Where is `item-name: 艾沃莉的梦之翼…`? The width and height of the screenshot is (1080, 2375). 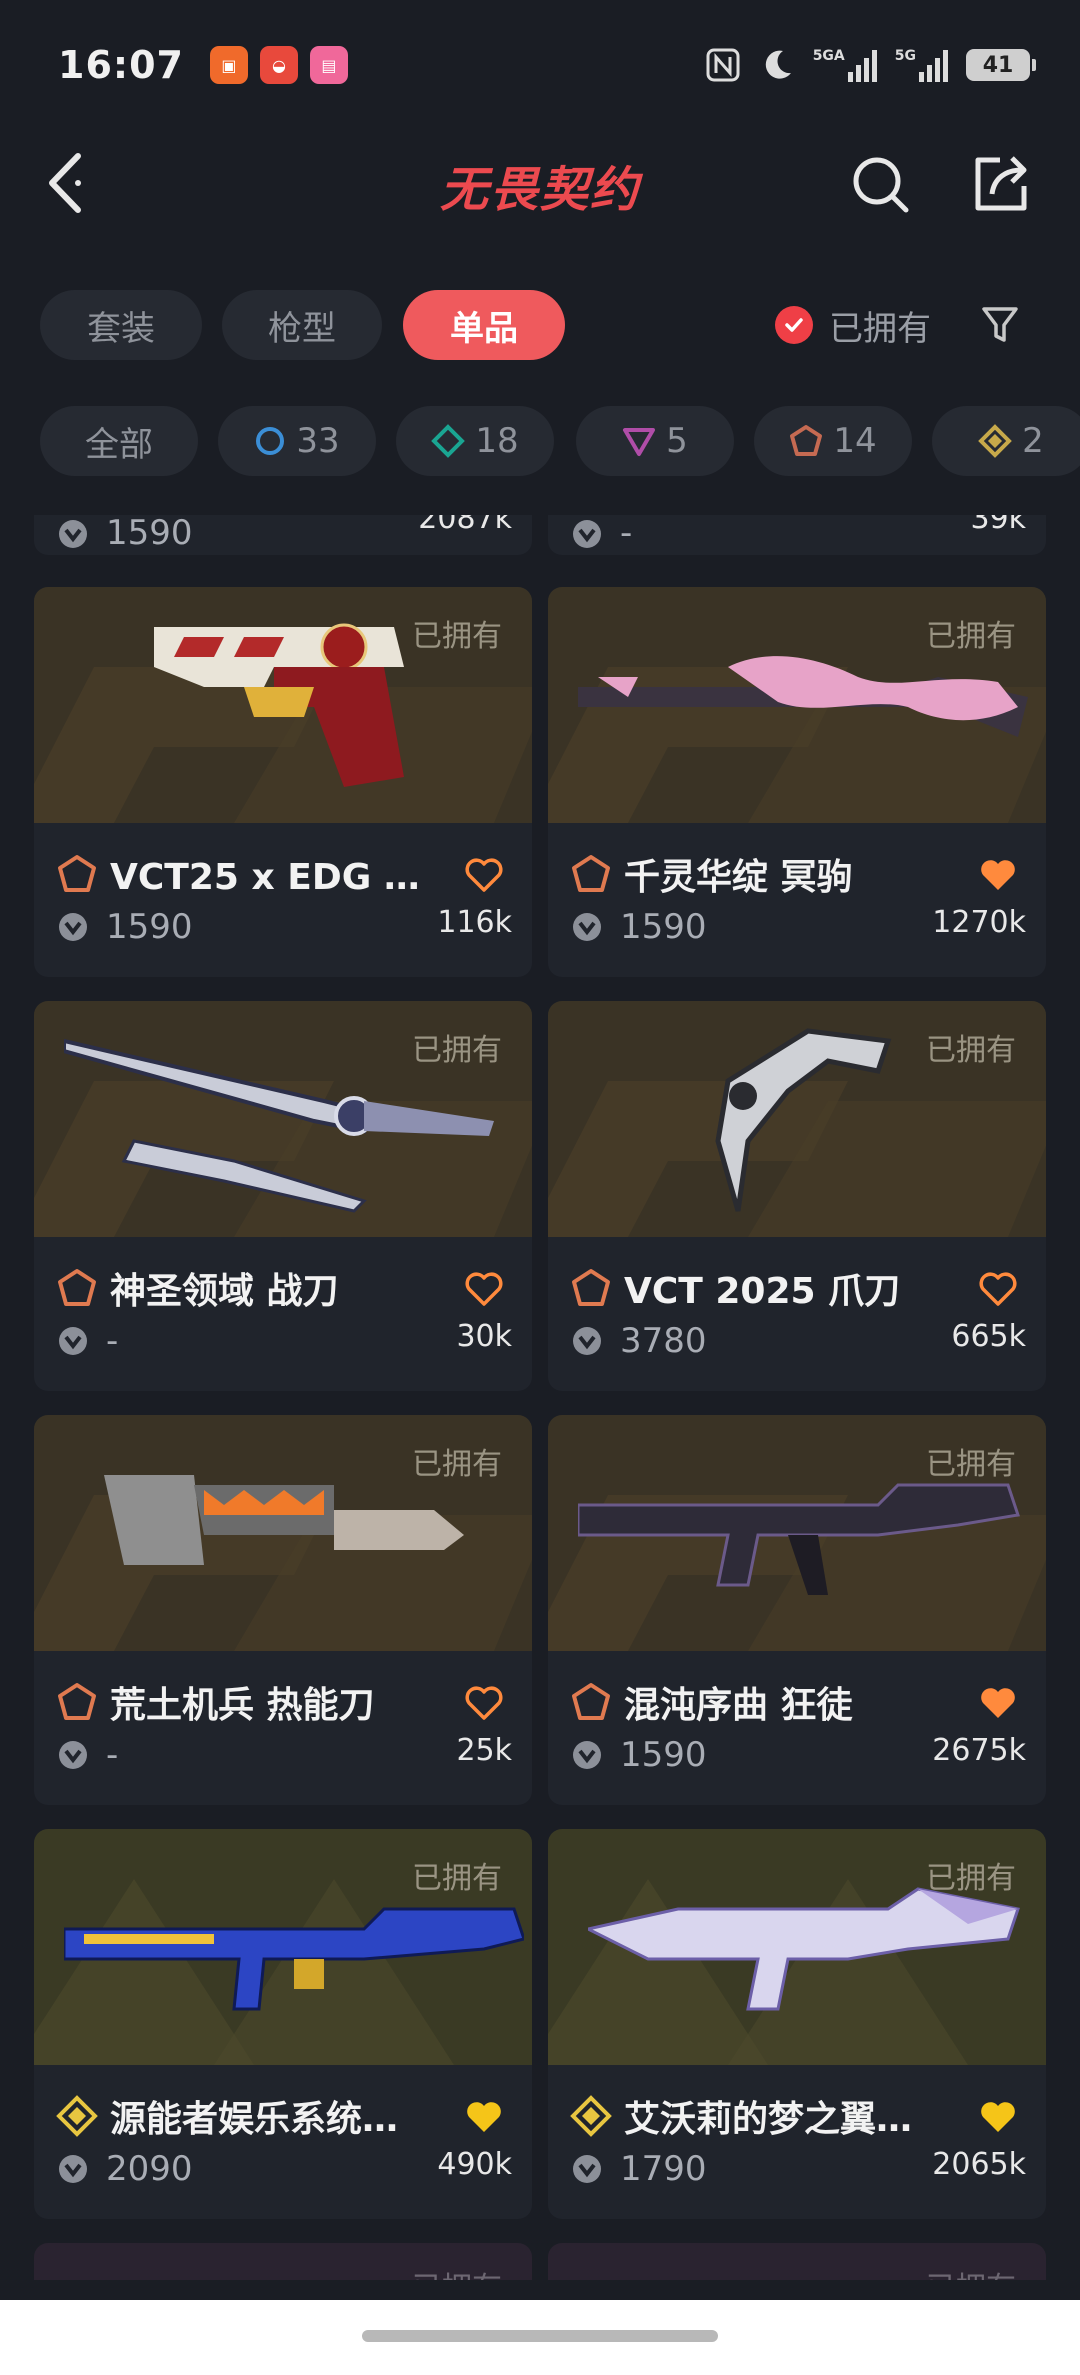 item-name: 艾沃莉的梦之翼… is located at coordinates (768, 2119).